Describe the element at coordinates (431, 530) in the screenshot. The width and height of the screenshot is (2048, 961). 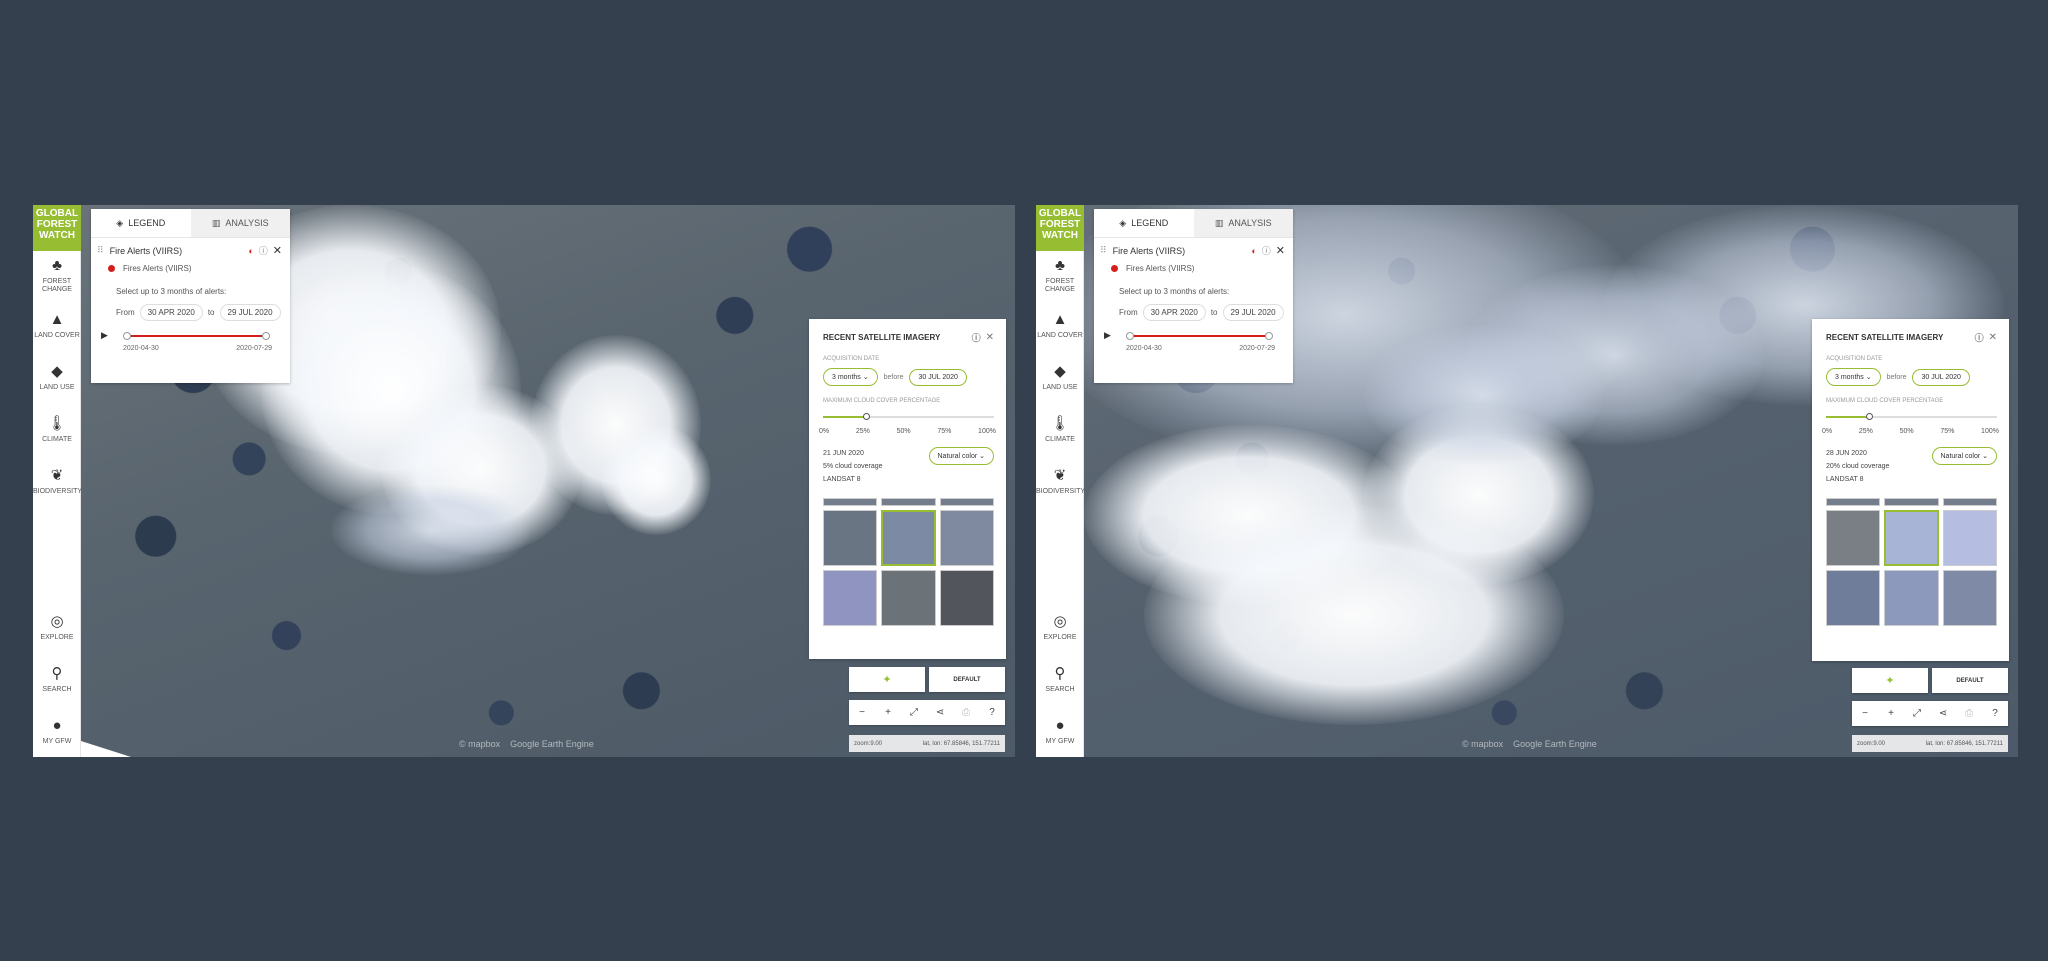
I see `haze` at that location.